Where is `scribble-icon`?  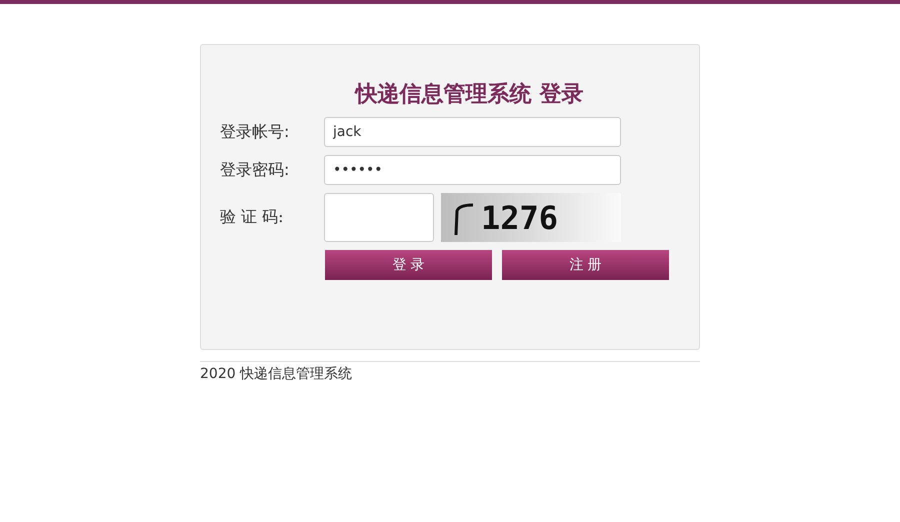 scribble-icon is located at coordinates (464, 217).